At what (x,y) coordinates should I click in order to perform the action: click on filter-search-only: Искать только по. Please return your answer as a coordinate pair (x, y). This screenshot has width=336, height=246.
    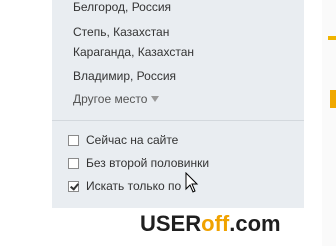
    Looking at the image, I should click on (124, 186).